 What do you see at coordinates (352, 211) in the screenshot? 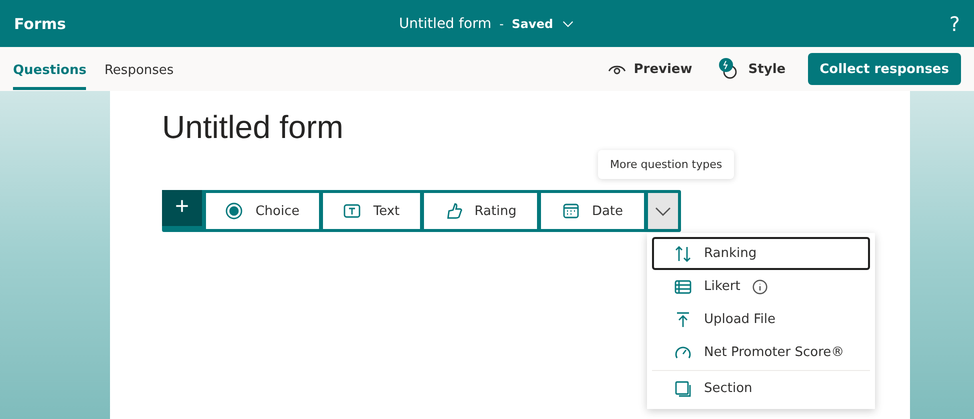
I see `text-icon` at bounding box center [352, 211].